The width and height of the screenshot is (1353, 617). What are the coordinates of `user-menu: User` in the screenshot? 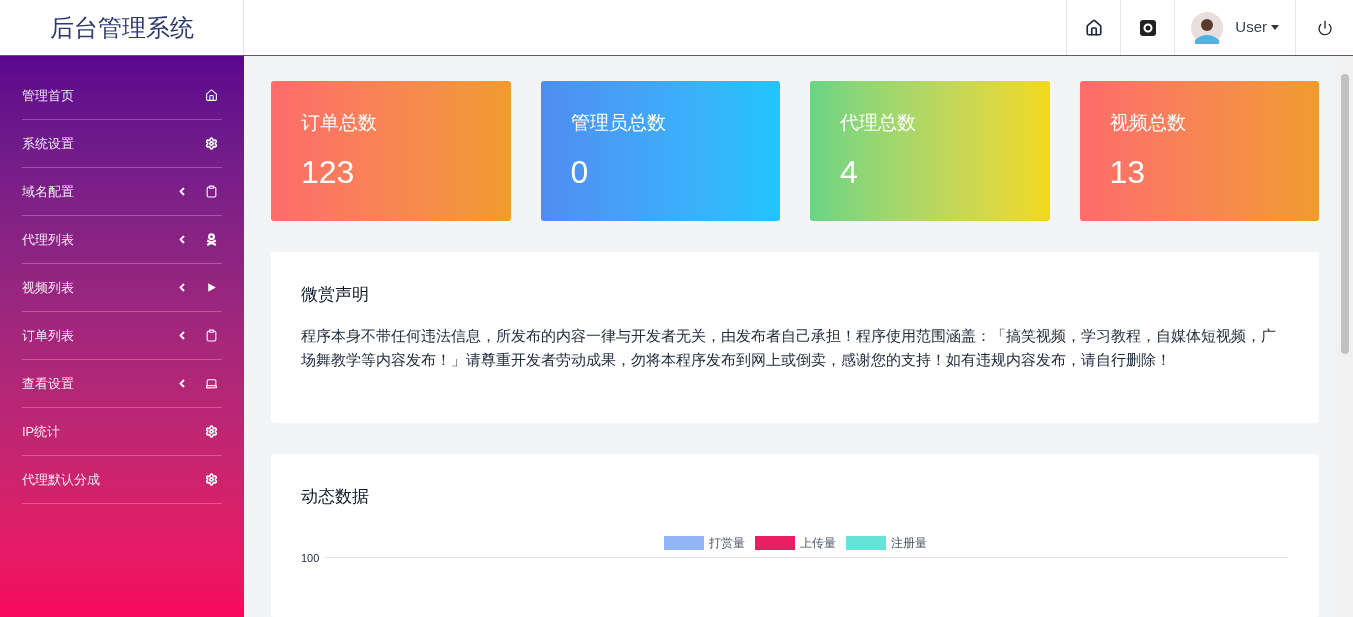 It's located at (1235, 27).